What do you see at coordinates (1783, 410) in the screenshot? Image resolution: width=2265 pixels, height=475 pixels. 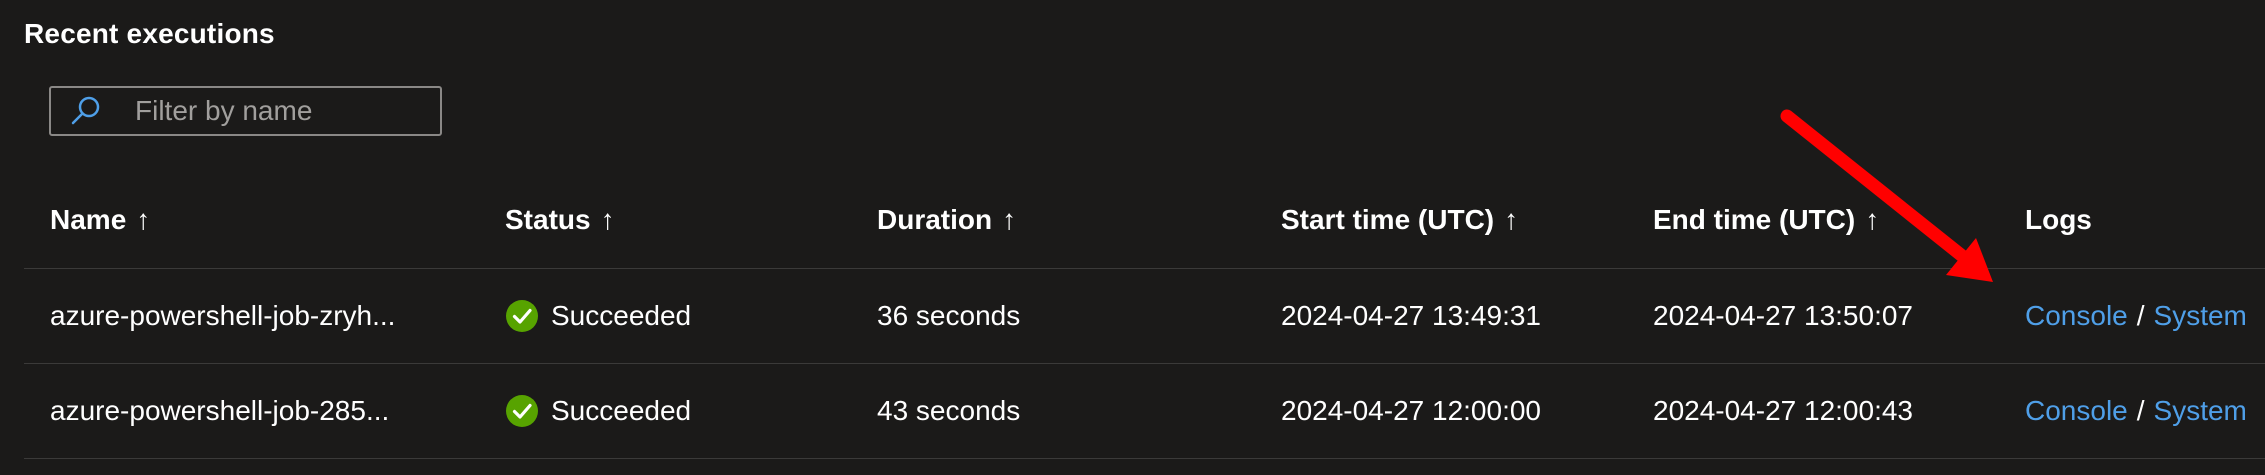 I see `end-time-cell: 2024-04-27 12:00:43` at bounding box center [1783, 410].